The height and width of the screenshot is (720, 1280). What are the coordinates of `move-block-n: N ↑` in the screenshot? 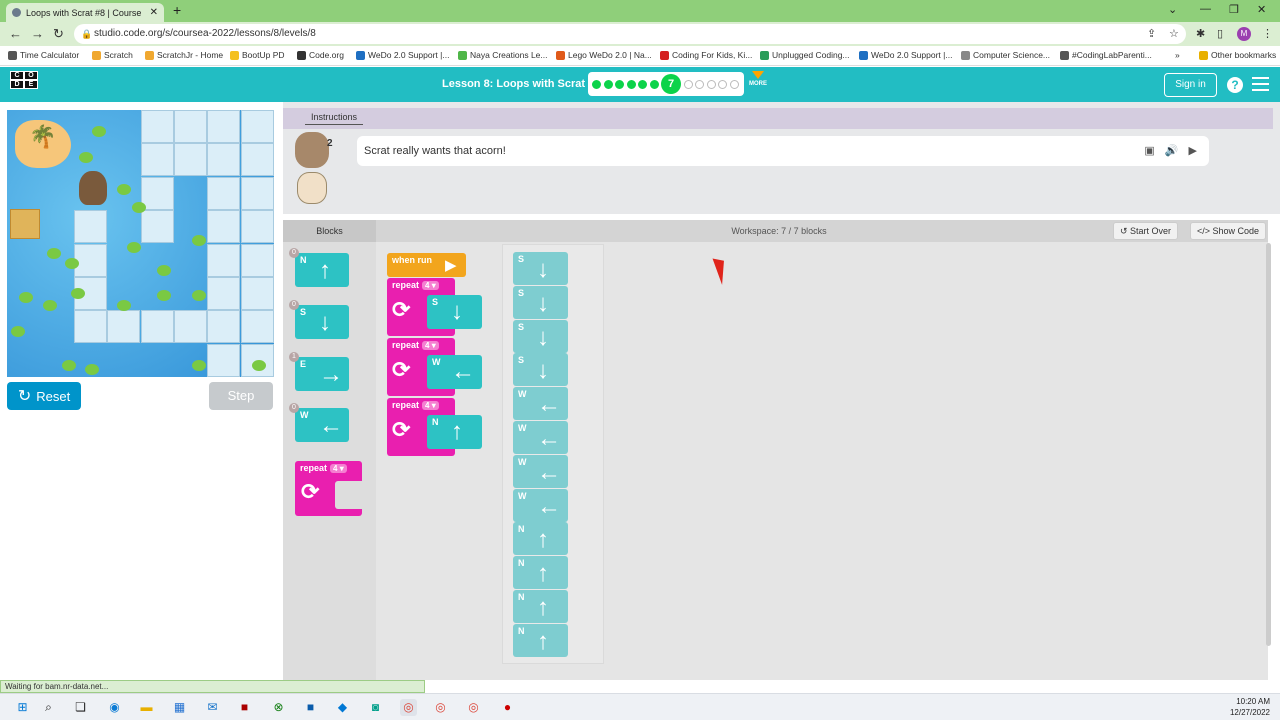 It's located at (454, 432).